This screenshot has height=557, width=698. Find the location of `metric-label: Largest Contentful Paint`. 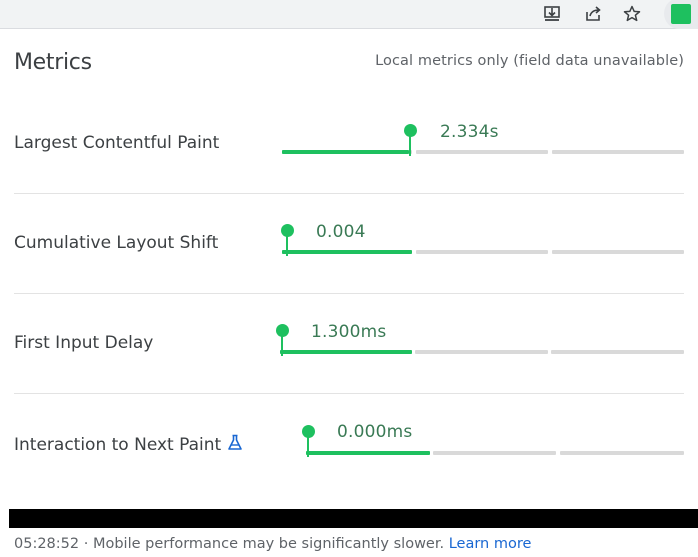

metric-label: Largest Contentful Paint is located at coordinates (117, 143).